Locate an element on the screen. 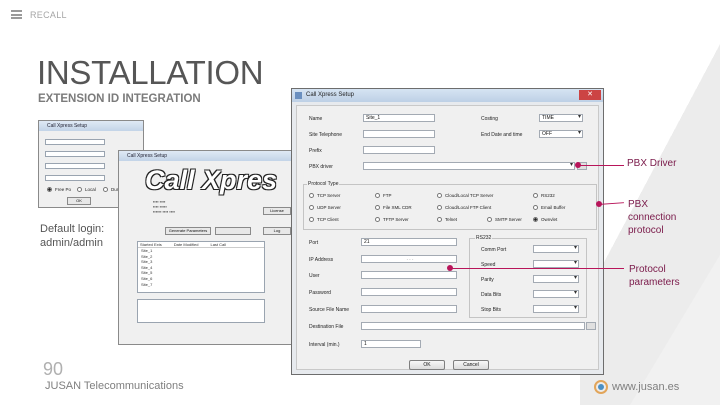 The width and height of the screenshot is (720, 405). site-telephone-field is located at coordinates (399, 134).